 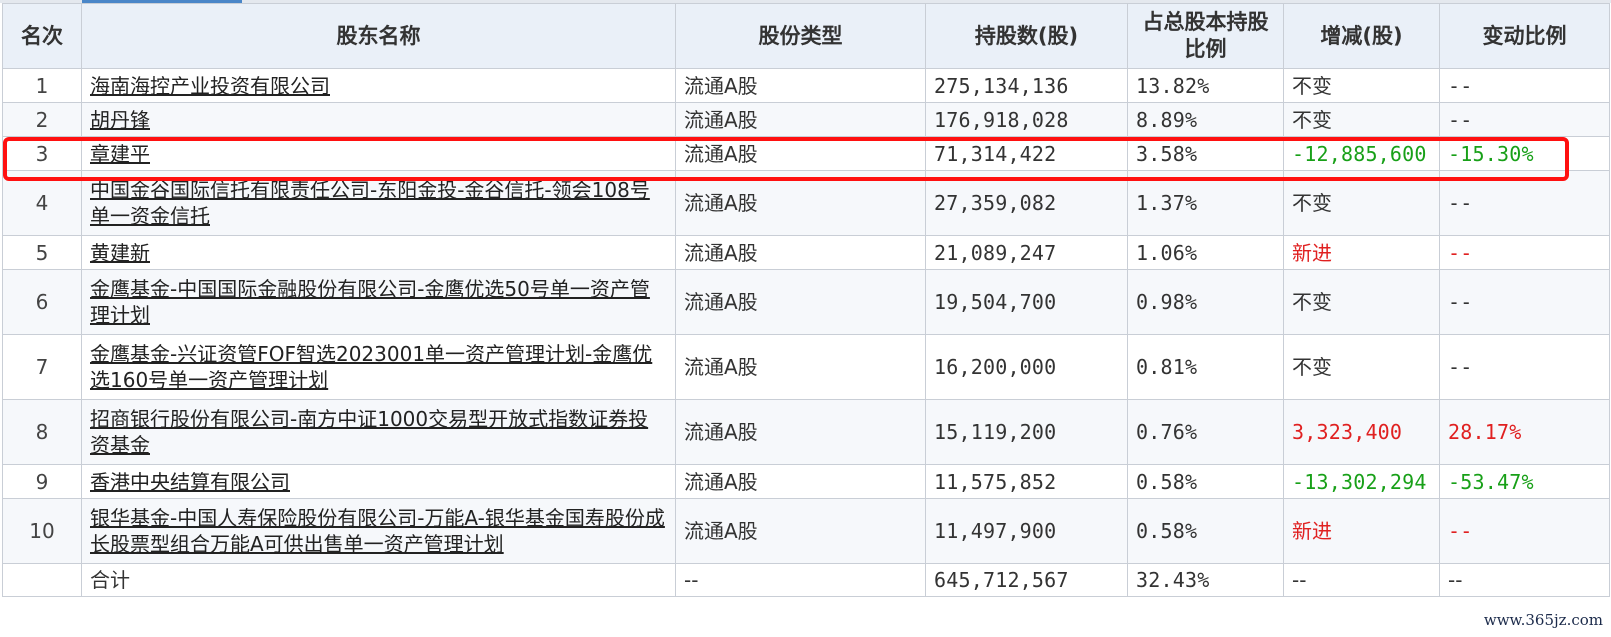 I want to click on ratio-cell: 0.98%, so click(x=1205, y=302).